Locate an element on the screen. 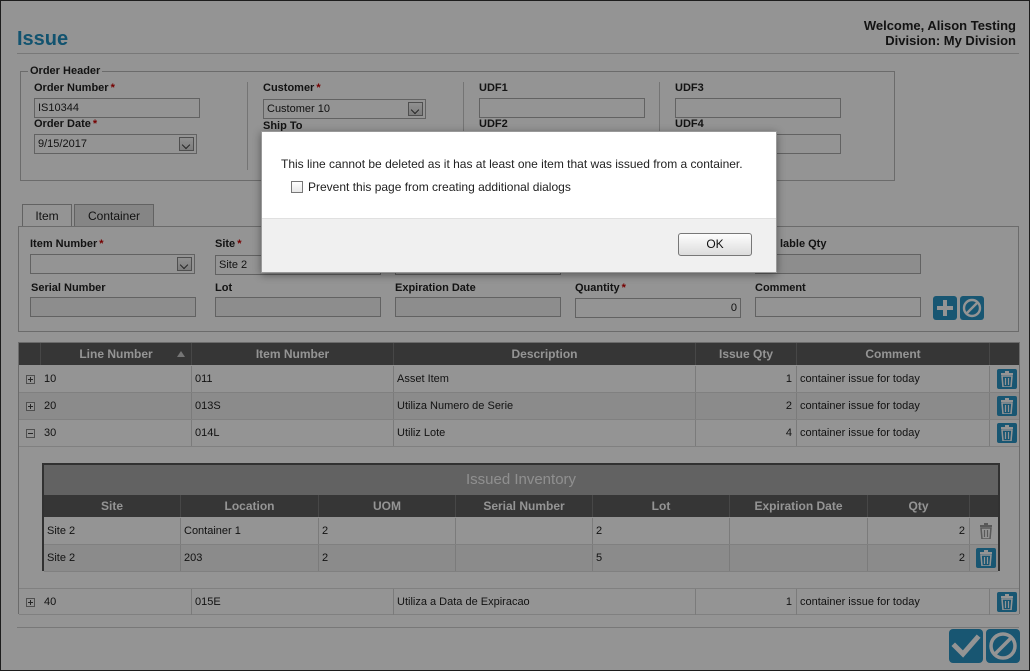 This screenshot has height=671, width=1030. ok-button: OK is located at coordinates (715, 244).